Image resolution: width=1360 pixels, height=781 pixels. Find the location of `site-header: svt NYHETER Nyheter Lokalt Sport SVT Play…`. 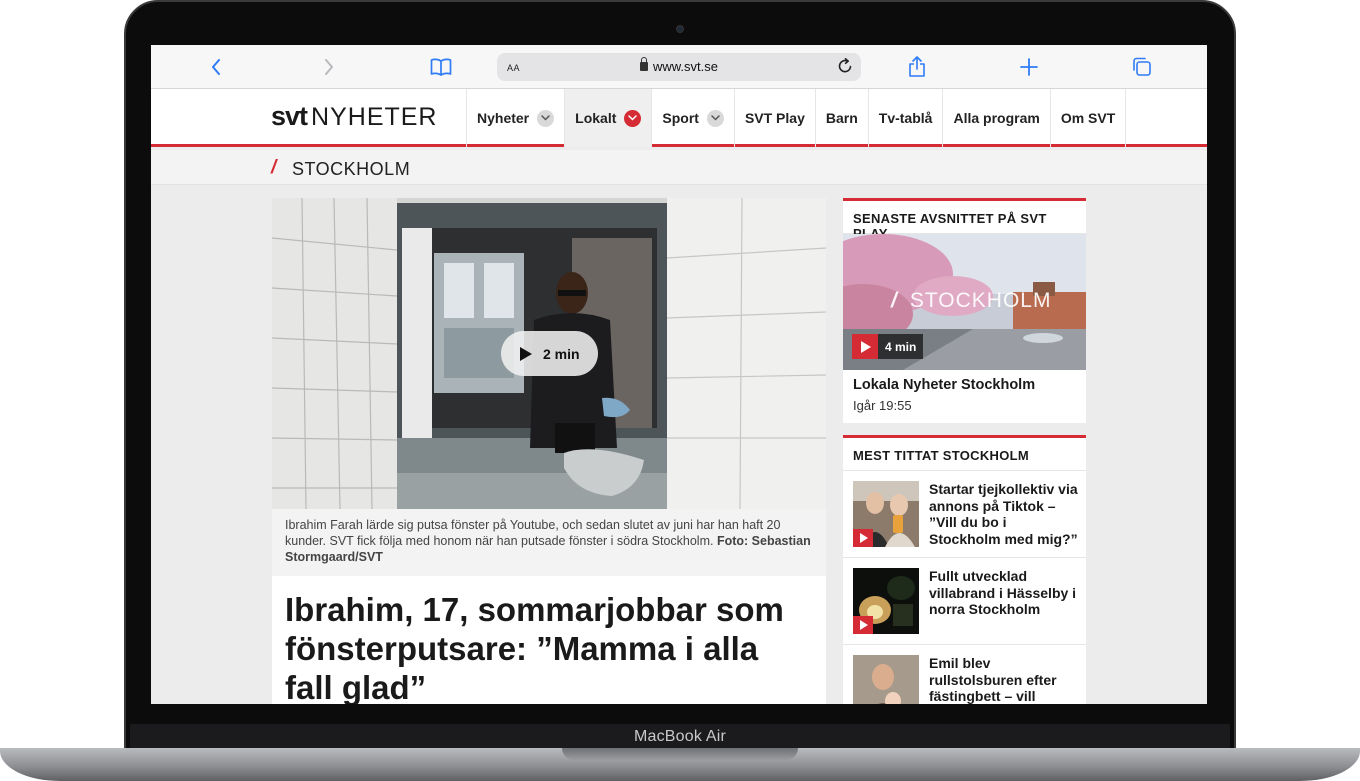

site-header: svt NYHETER Nyheter Lokalt Sport SVT Play… is located at coordinates (679, 118).